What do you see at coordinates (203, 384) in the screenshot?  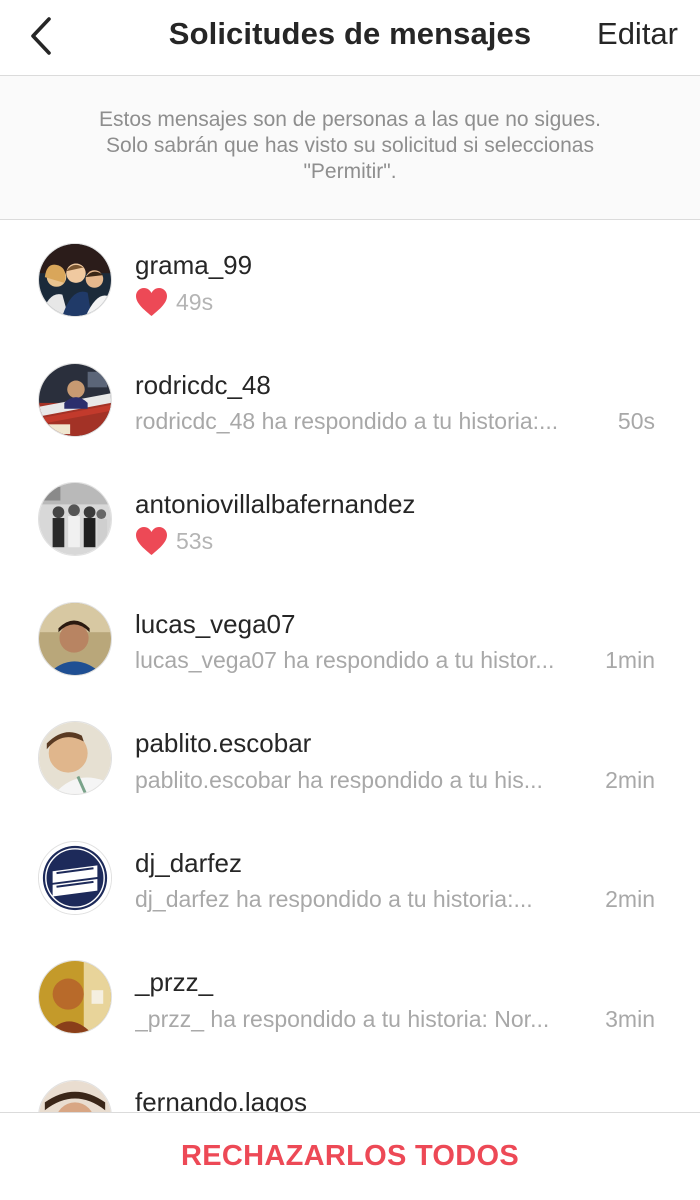 I see `username: rodricdc_48` at bounding box center [203, 384].